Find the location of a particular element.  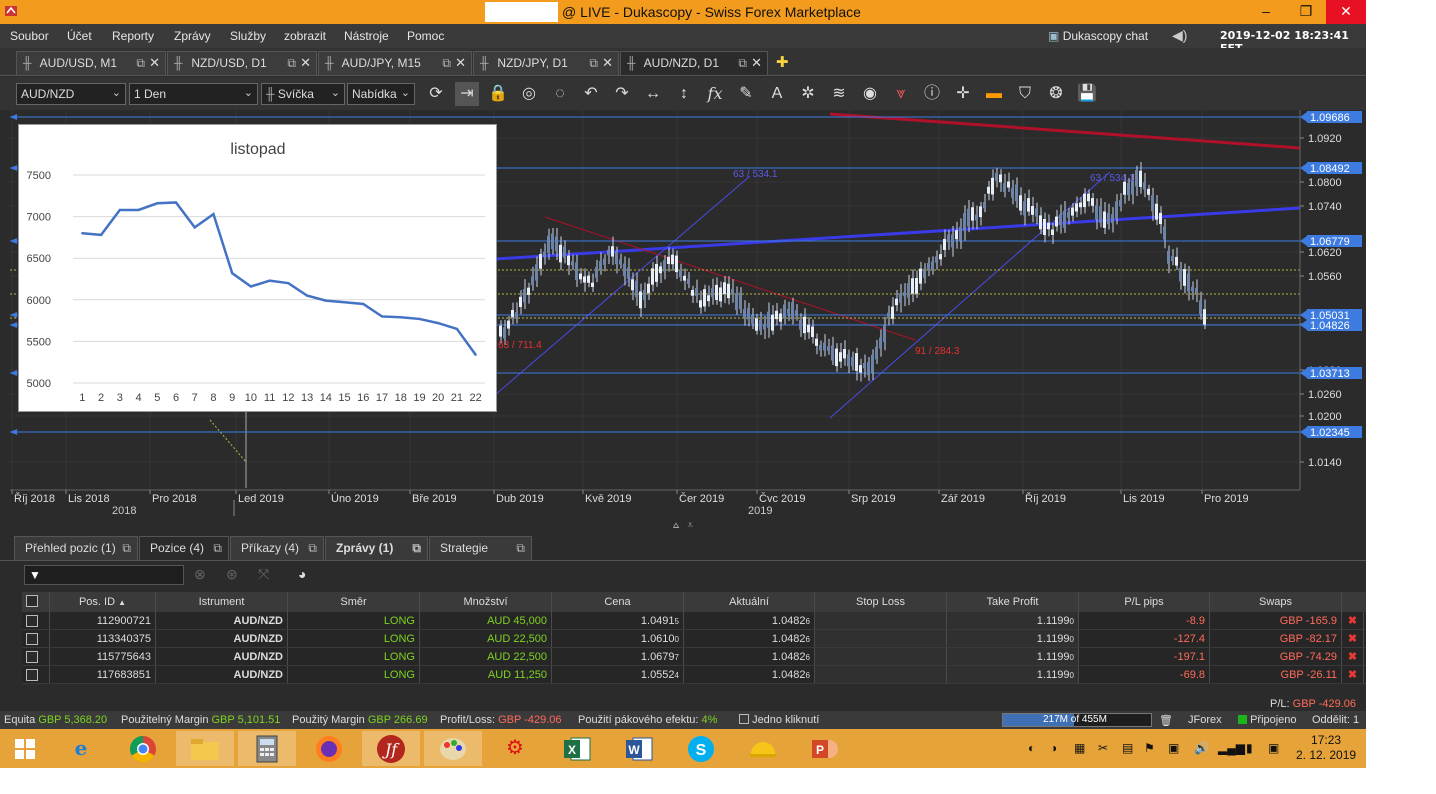

menu-sluzby: Služby is located at coordinates (248, 36).